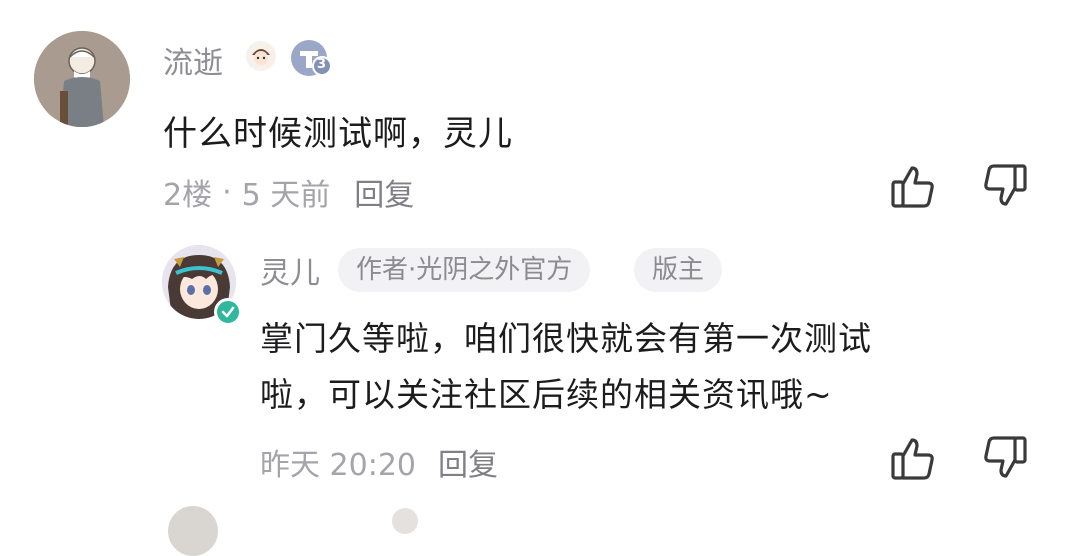  I want to click on comment-time: 5 天前, so click(286, 195).